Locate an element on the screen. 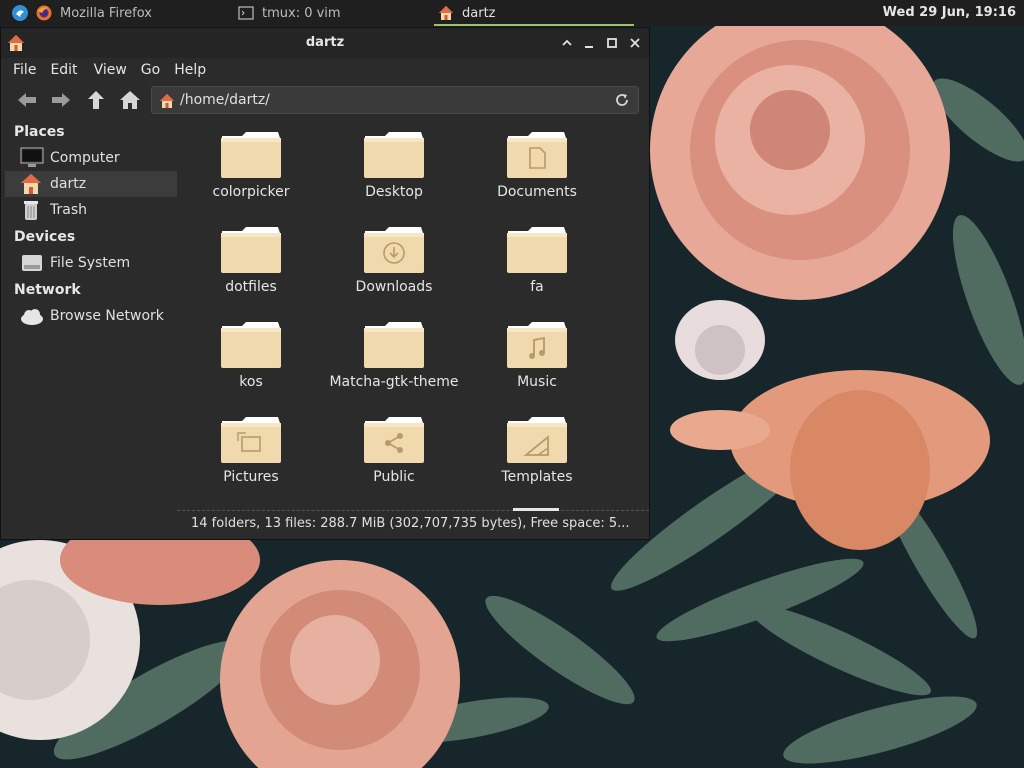 Image resolution: width=1024 pixels, height=768 pixels. file-label: Matcha-gtk-theme is located at coordinates (394, 382).